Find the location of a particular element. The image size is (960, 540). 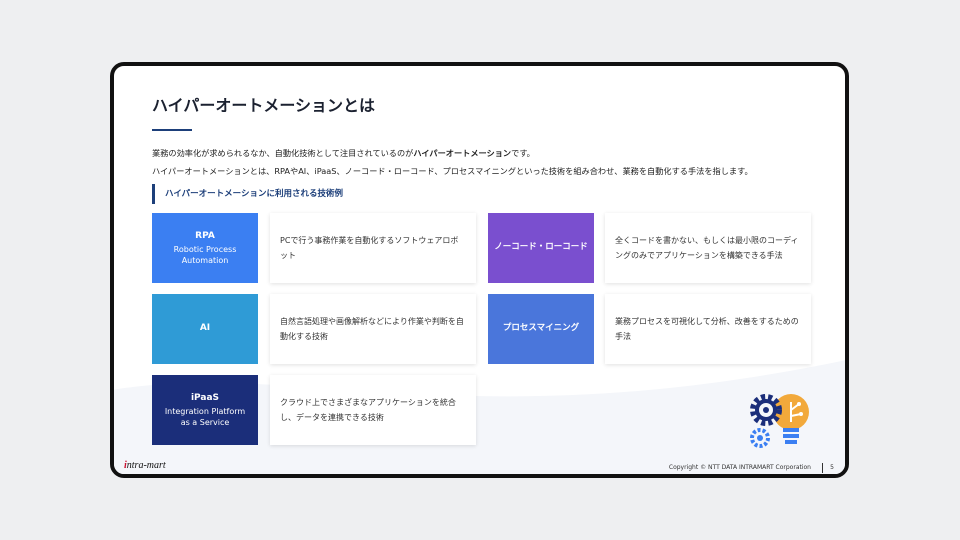

tech-name: iPaaS is located at coordinates (205, 397).